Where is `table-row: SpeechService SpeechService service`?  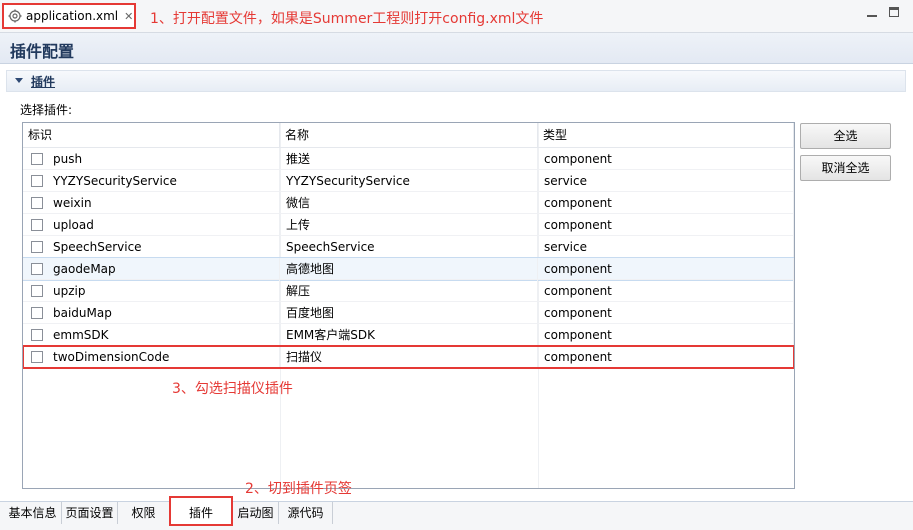
table-row: SpeechService SpeechService service is located at coordinates (408, 247).